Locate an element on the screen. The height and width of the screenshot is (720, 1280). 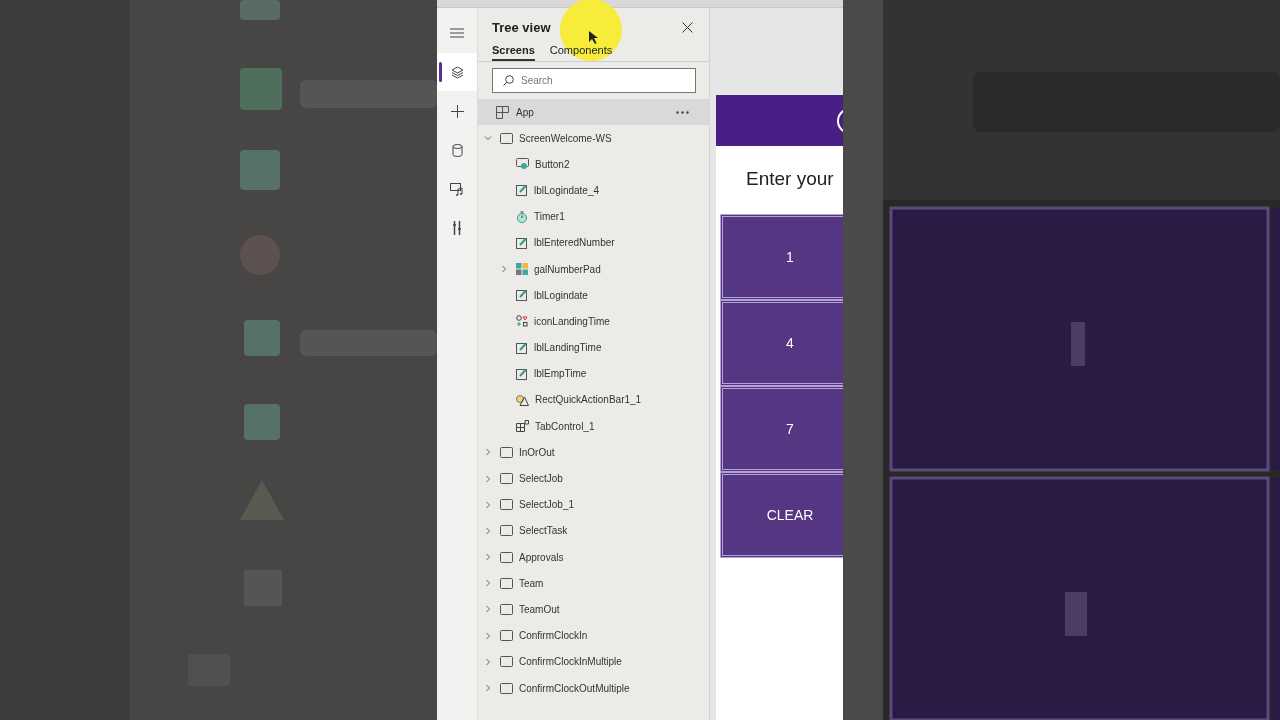
heading-text: Enter your is located at coordinates (790, 179).